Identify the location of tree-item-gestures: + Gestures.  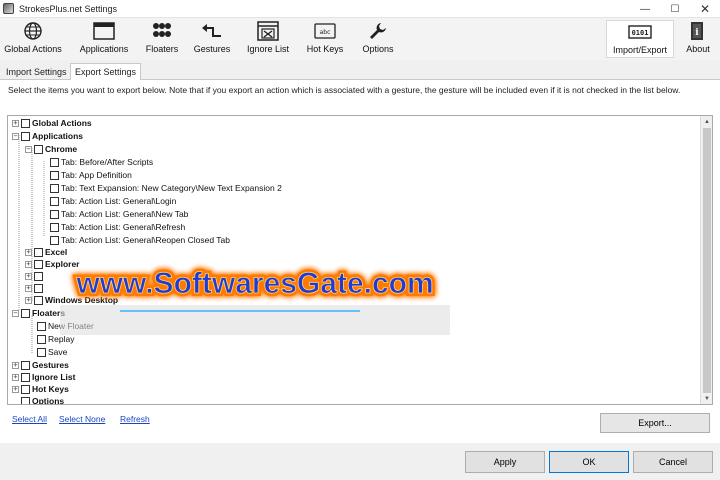
(40, 365).